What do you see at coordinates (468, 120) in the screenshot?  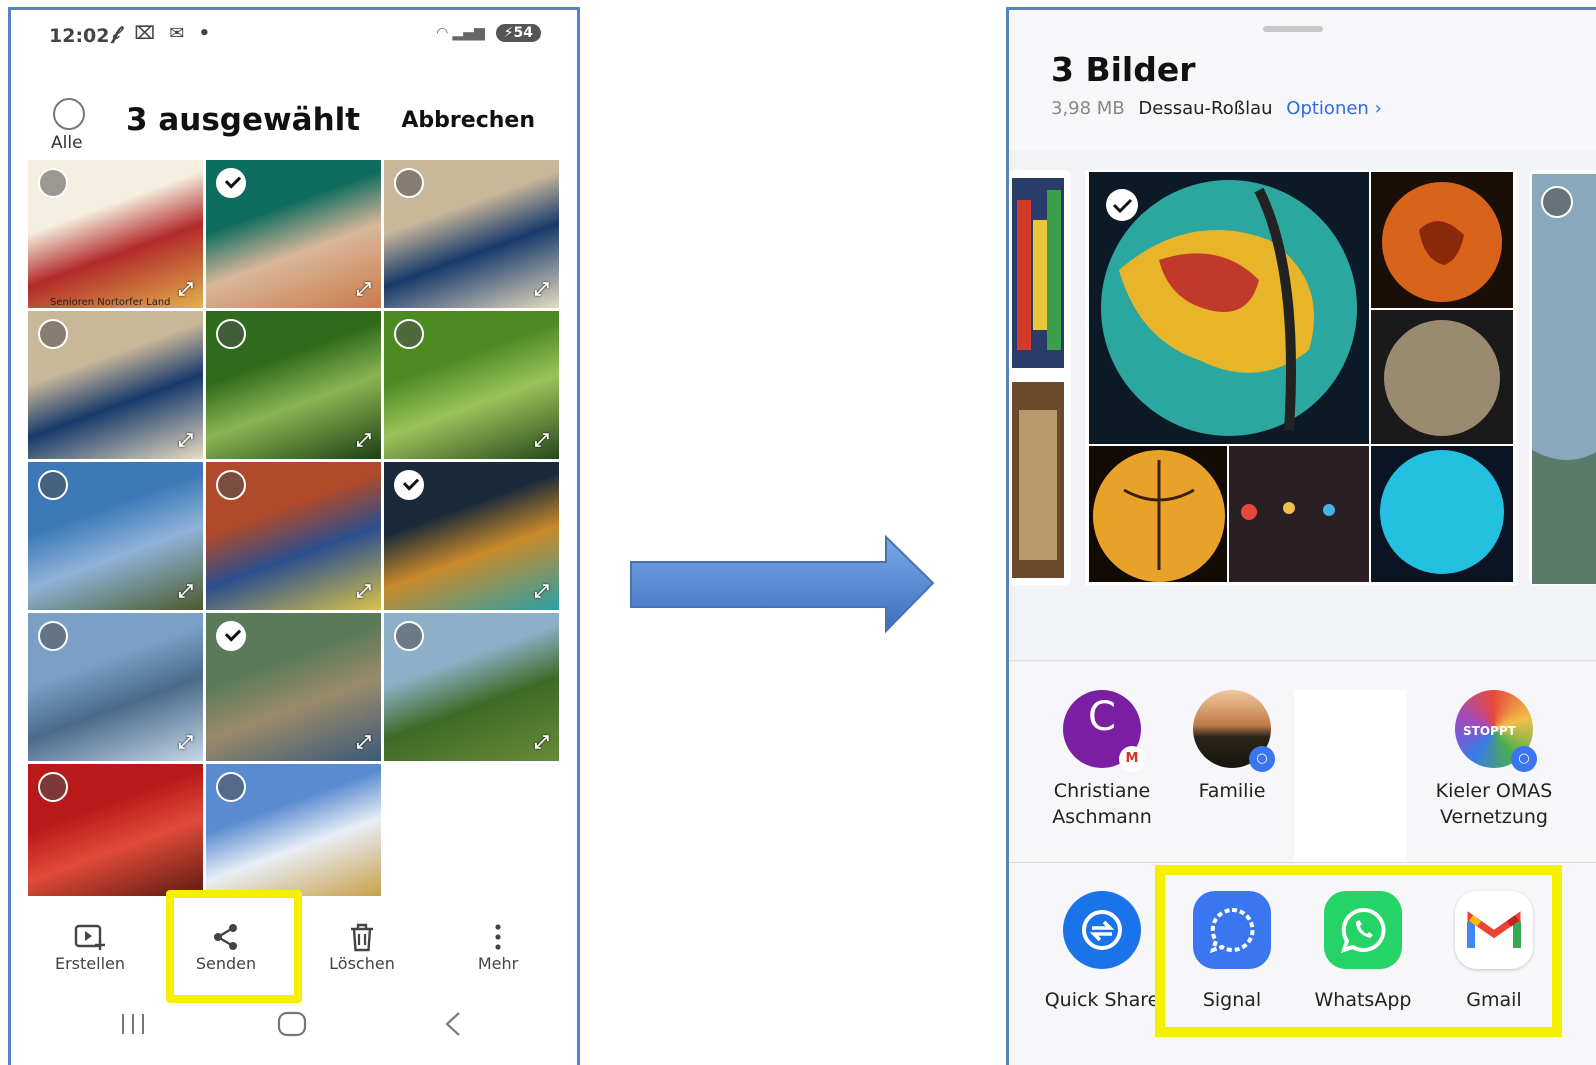 I see `cancel-button: Abbrechen` at bounding box center [468, 120].